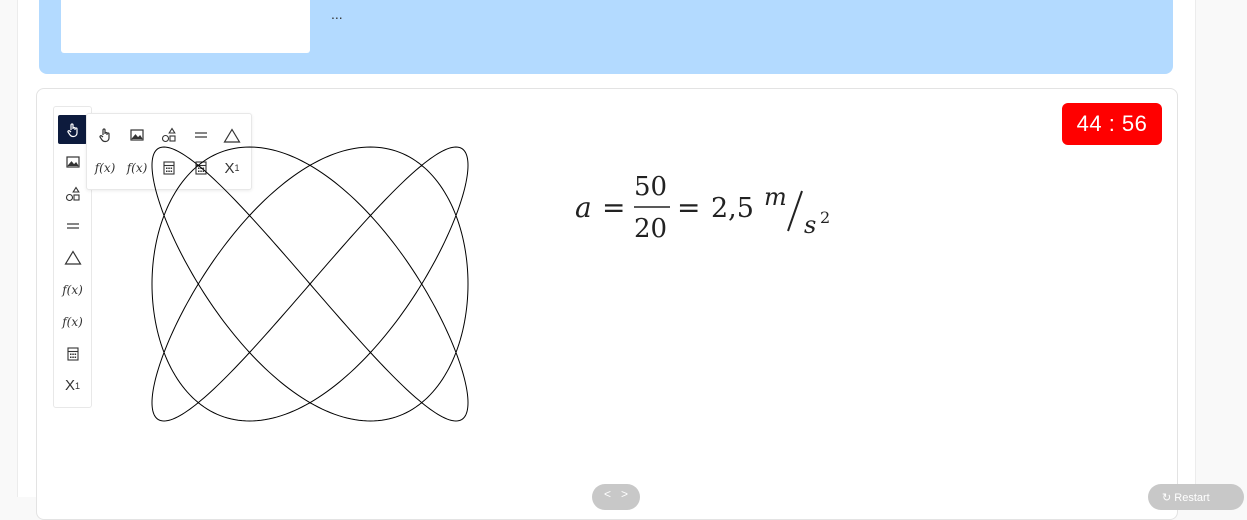 The image size is (1247, 520). Describe the element at coordinates (72, 193) in the screenshot. I see `shapes-icon` at that location.